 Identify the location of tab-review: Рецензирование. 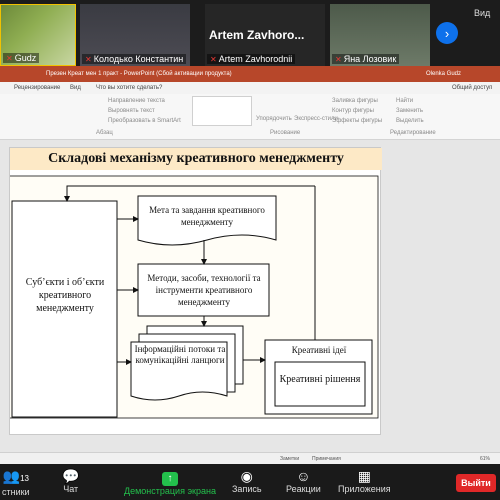
(37, 88).